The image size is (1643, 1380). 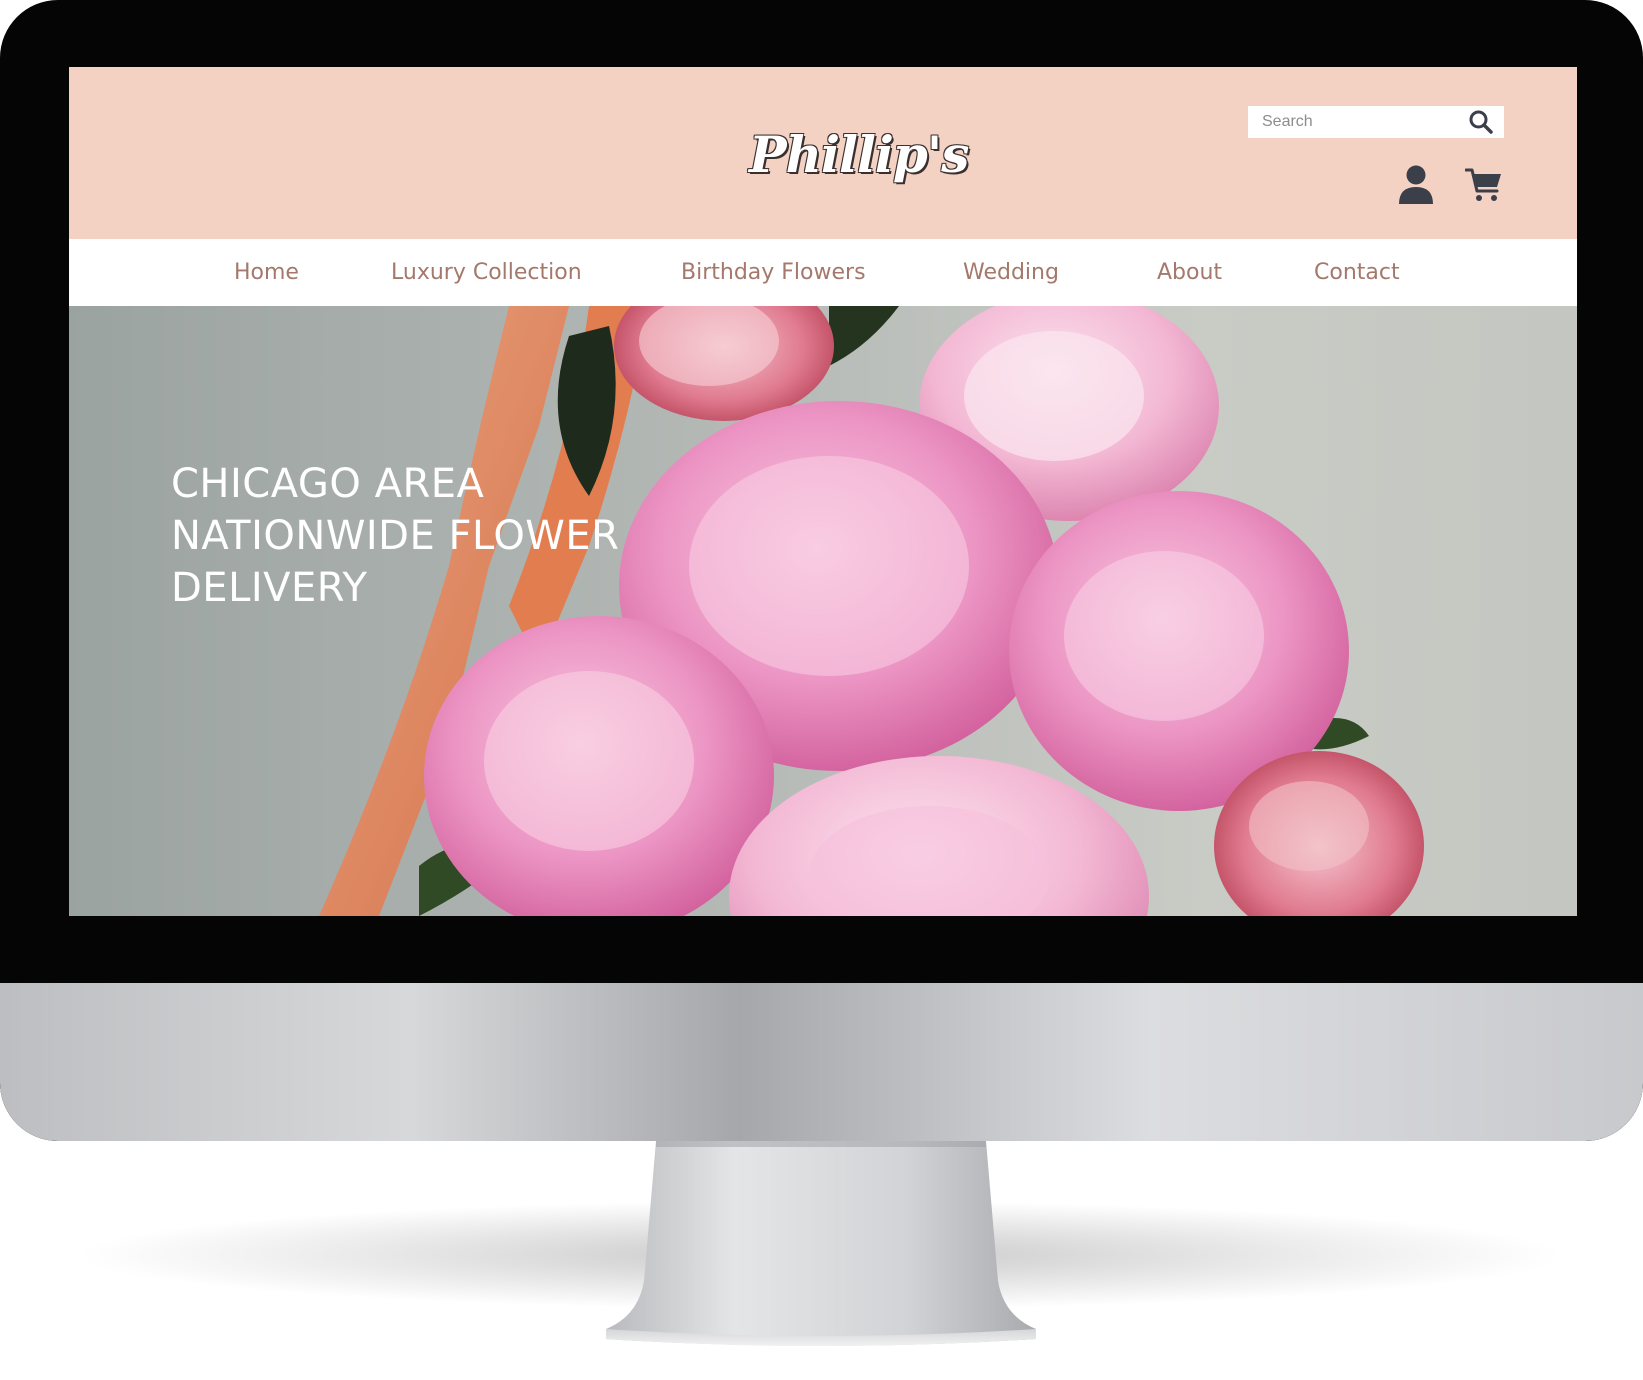 I want to click on hero-headline: CHICAGO AREA NATIONWIDE FLOWER DELIVERY, so click(x=451, y=536).